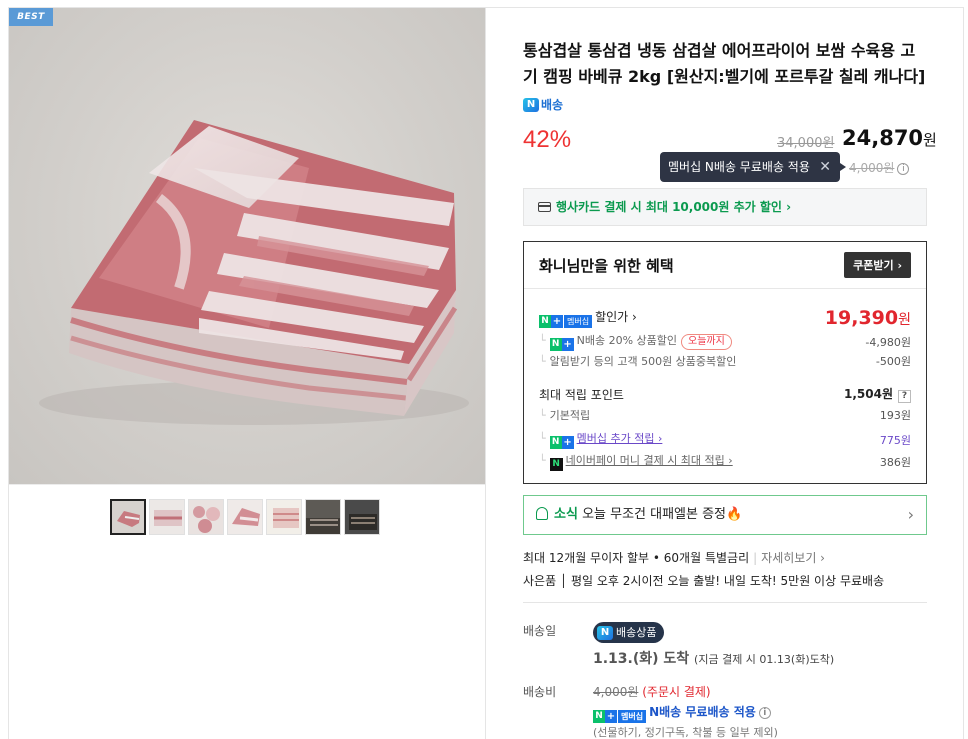 This screenshot has width=968, height=739. I want to click on best-badge: BEST, so click(31, 17).